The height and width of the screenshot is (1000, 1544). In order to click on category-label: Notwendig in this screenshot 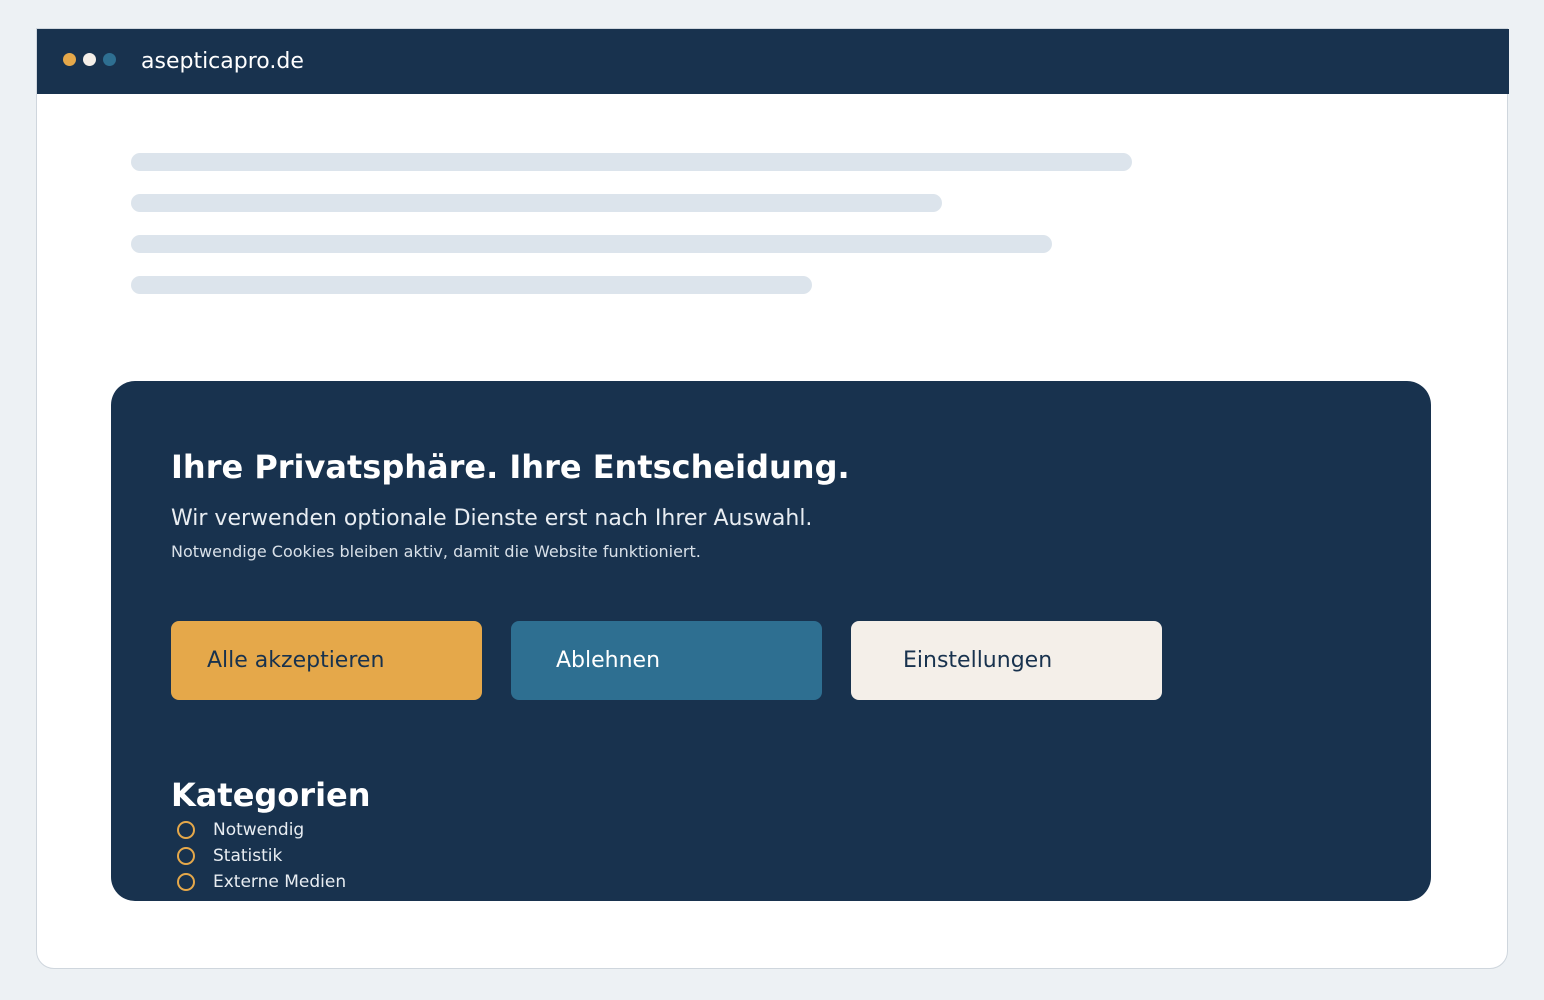, I will do `click(259, 830)`.